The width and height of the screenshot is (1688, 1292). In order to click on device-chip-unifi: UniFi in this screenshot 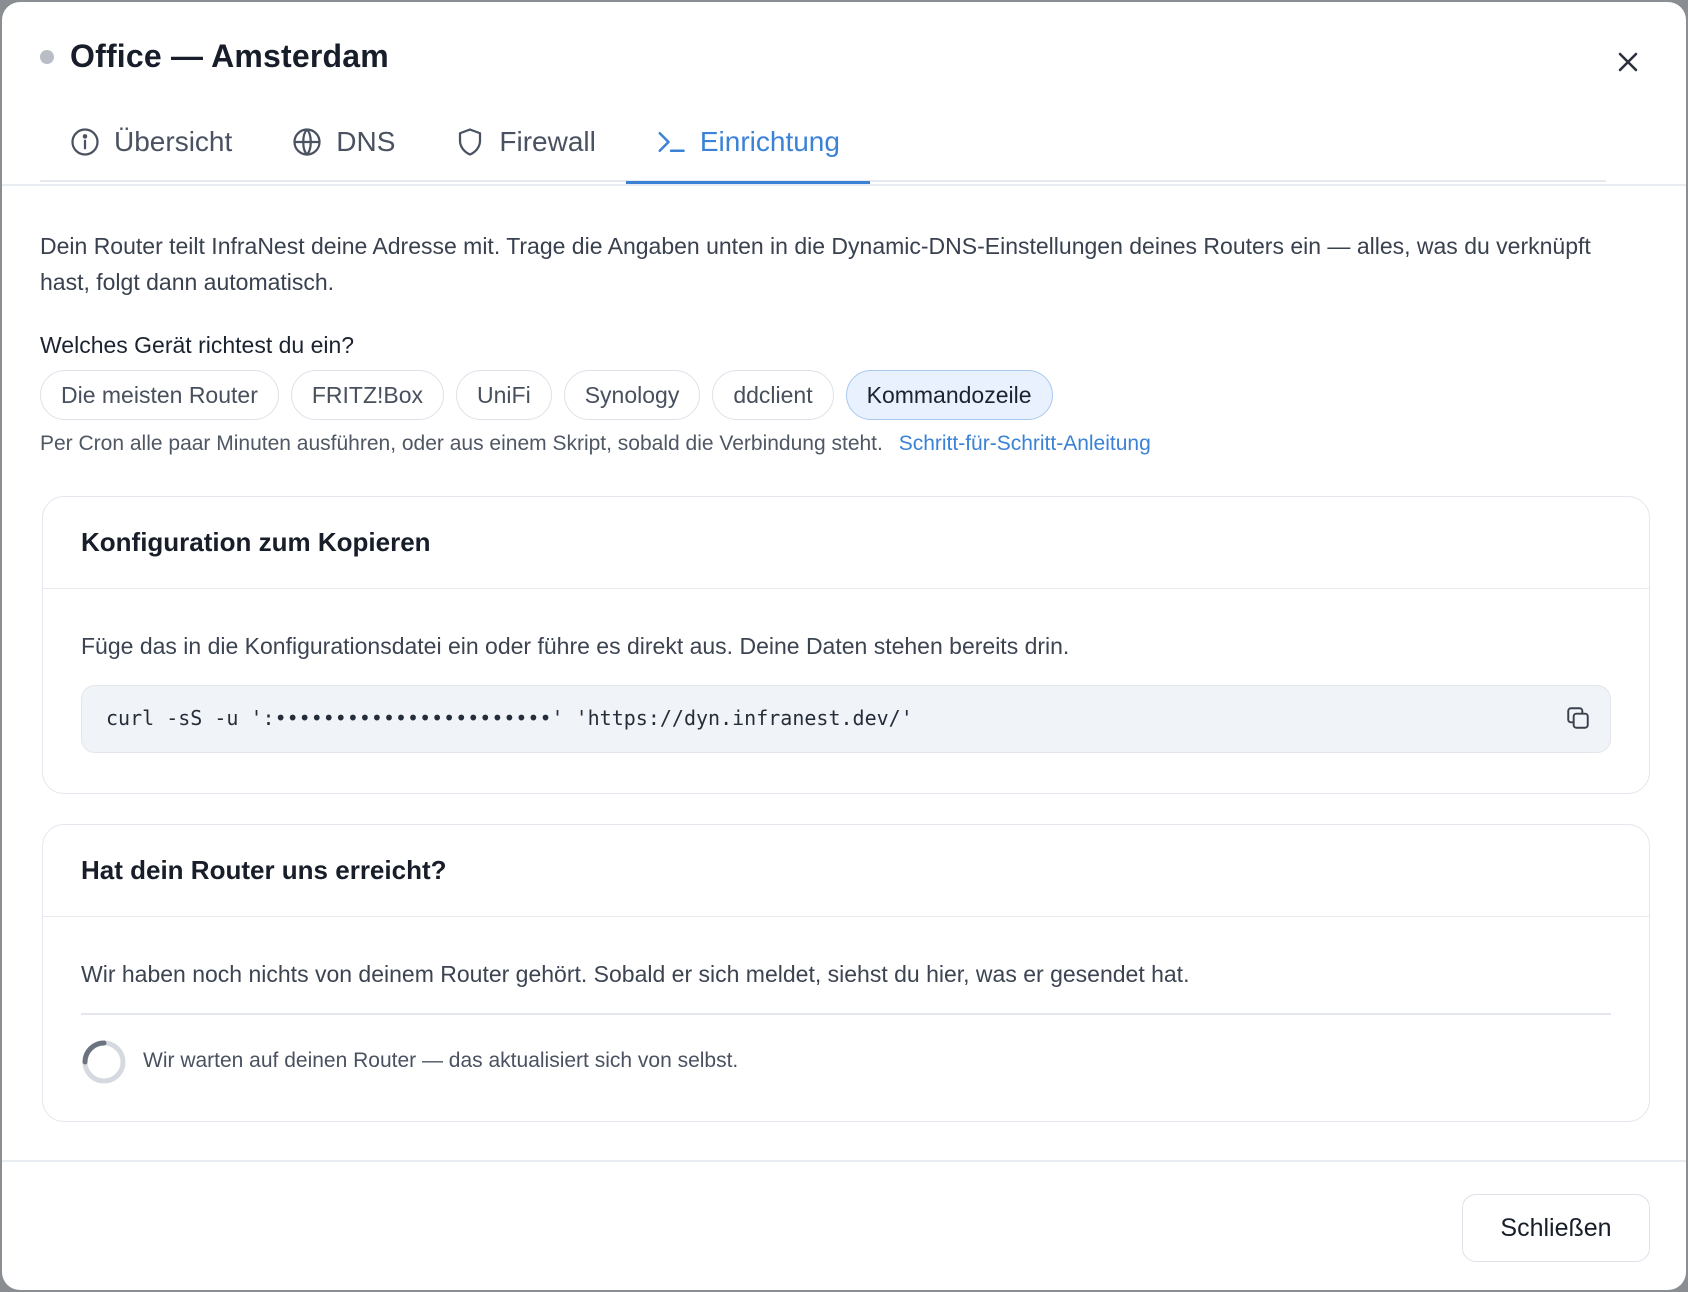, I will do `click(504, 395)`.